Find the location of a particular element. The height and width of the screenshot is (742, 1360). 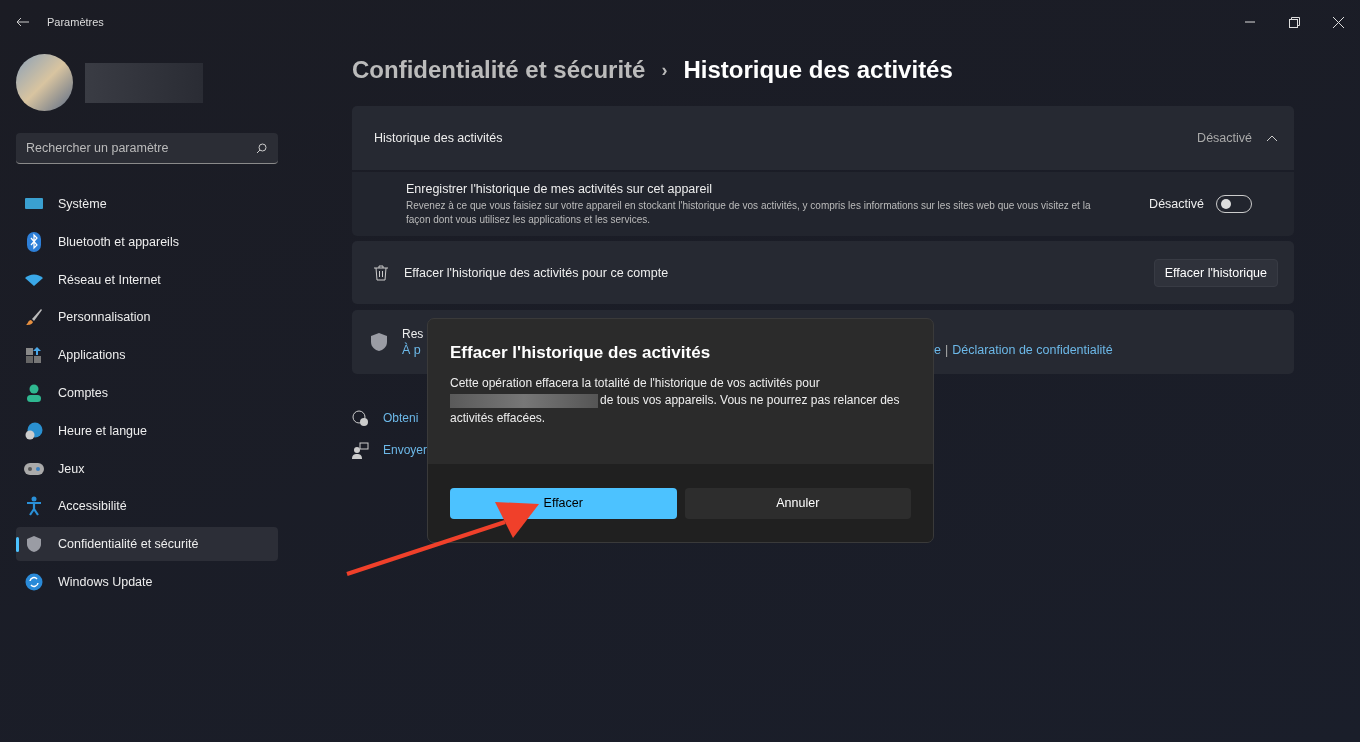

restore-icon is located at coordinates (1294, 22).